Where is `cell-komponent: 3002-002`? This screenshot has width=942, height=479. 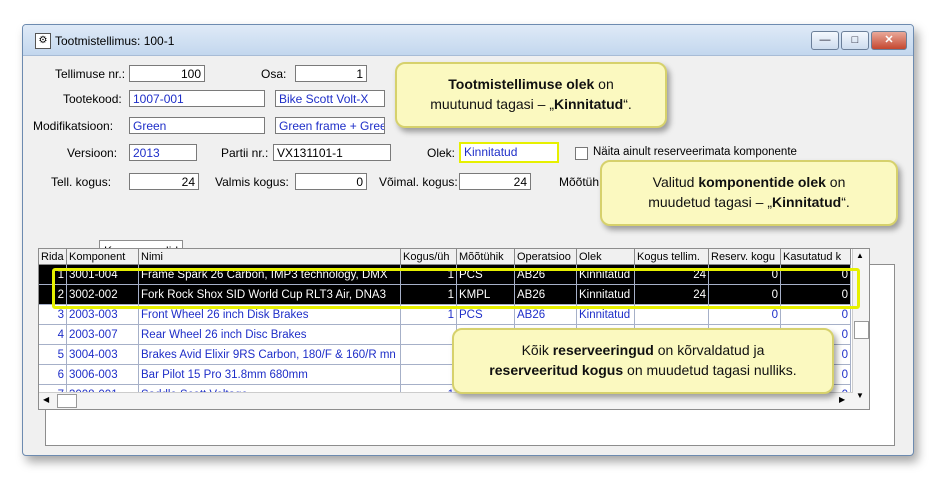
cell-komponent: 3002-002 is located at coordinates (103, 295).